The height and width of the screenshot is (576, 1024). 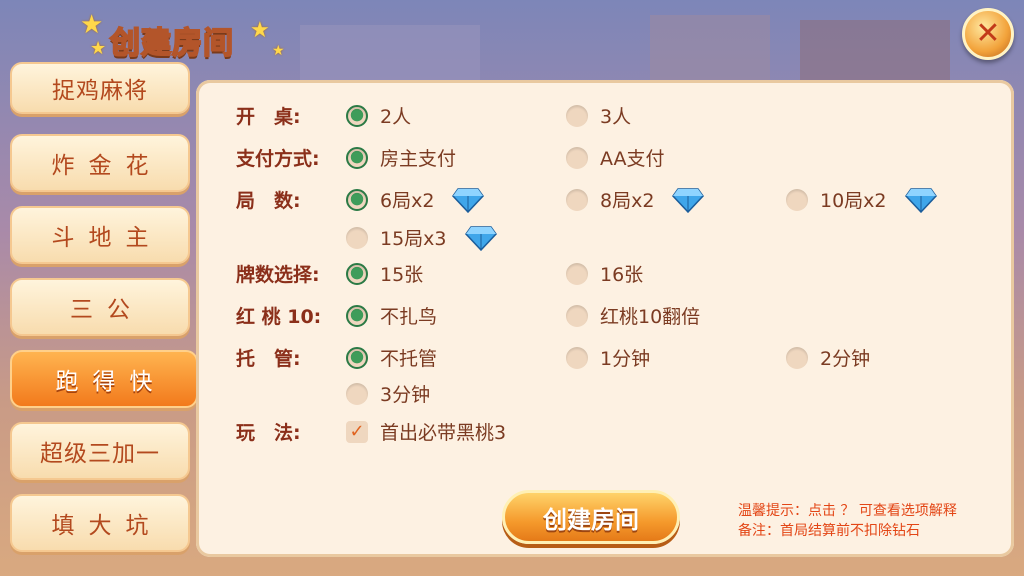 I want to click on option-aa-pay: AA支付, so click(x=615, y=157).